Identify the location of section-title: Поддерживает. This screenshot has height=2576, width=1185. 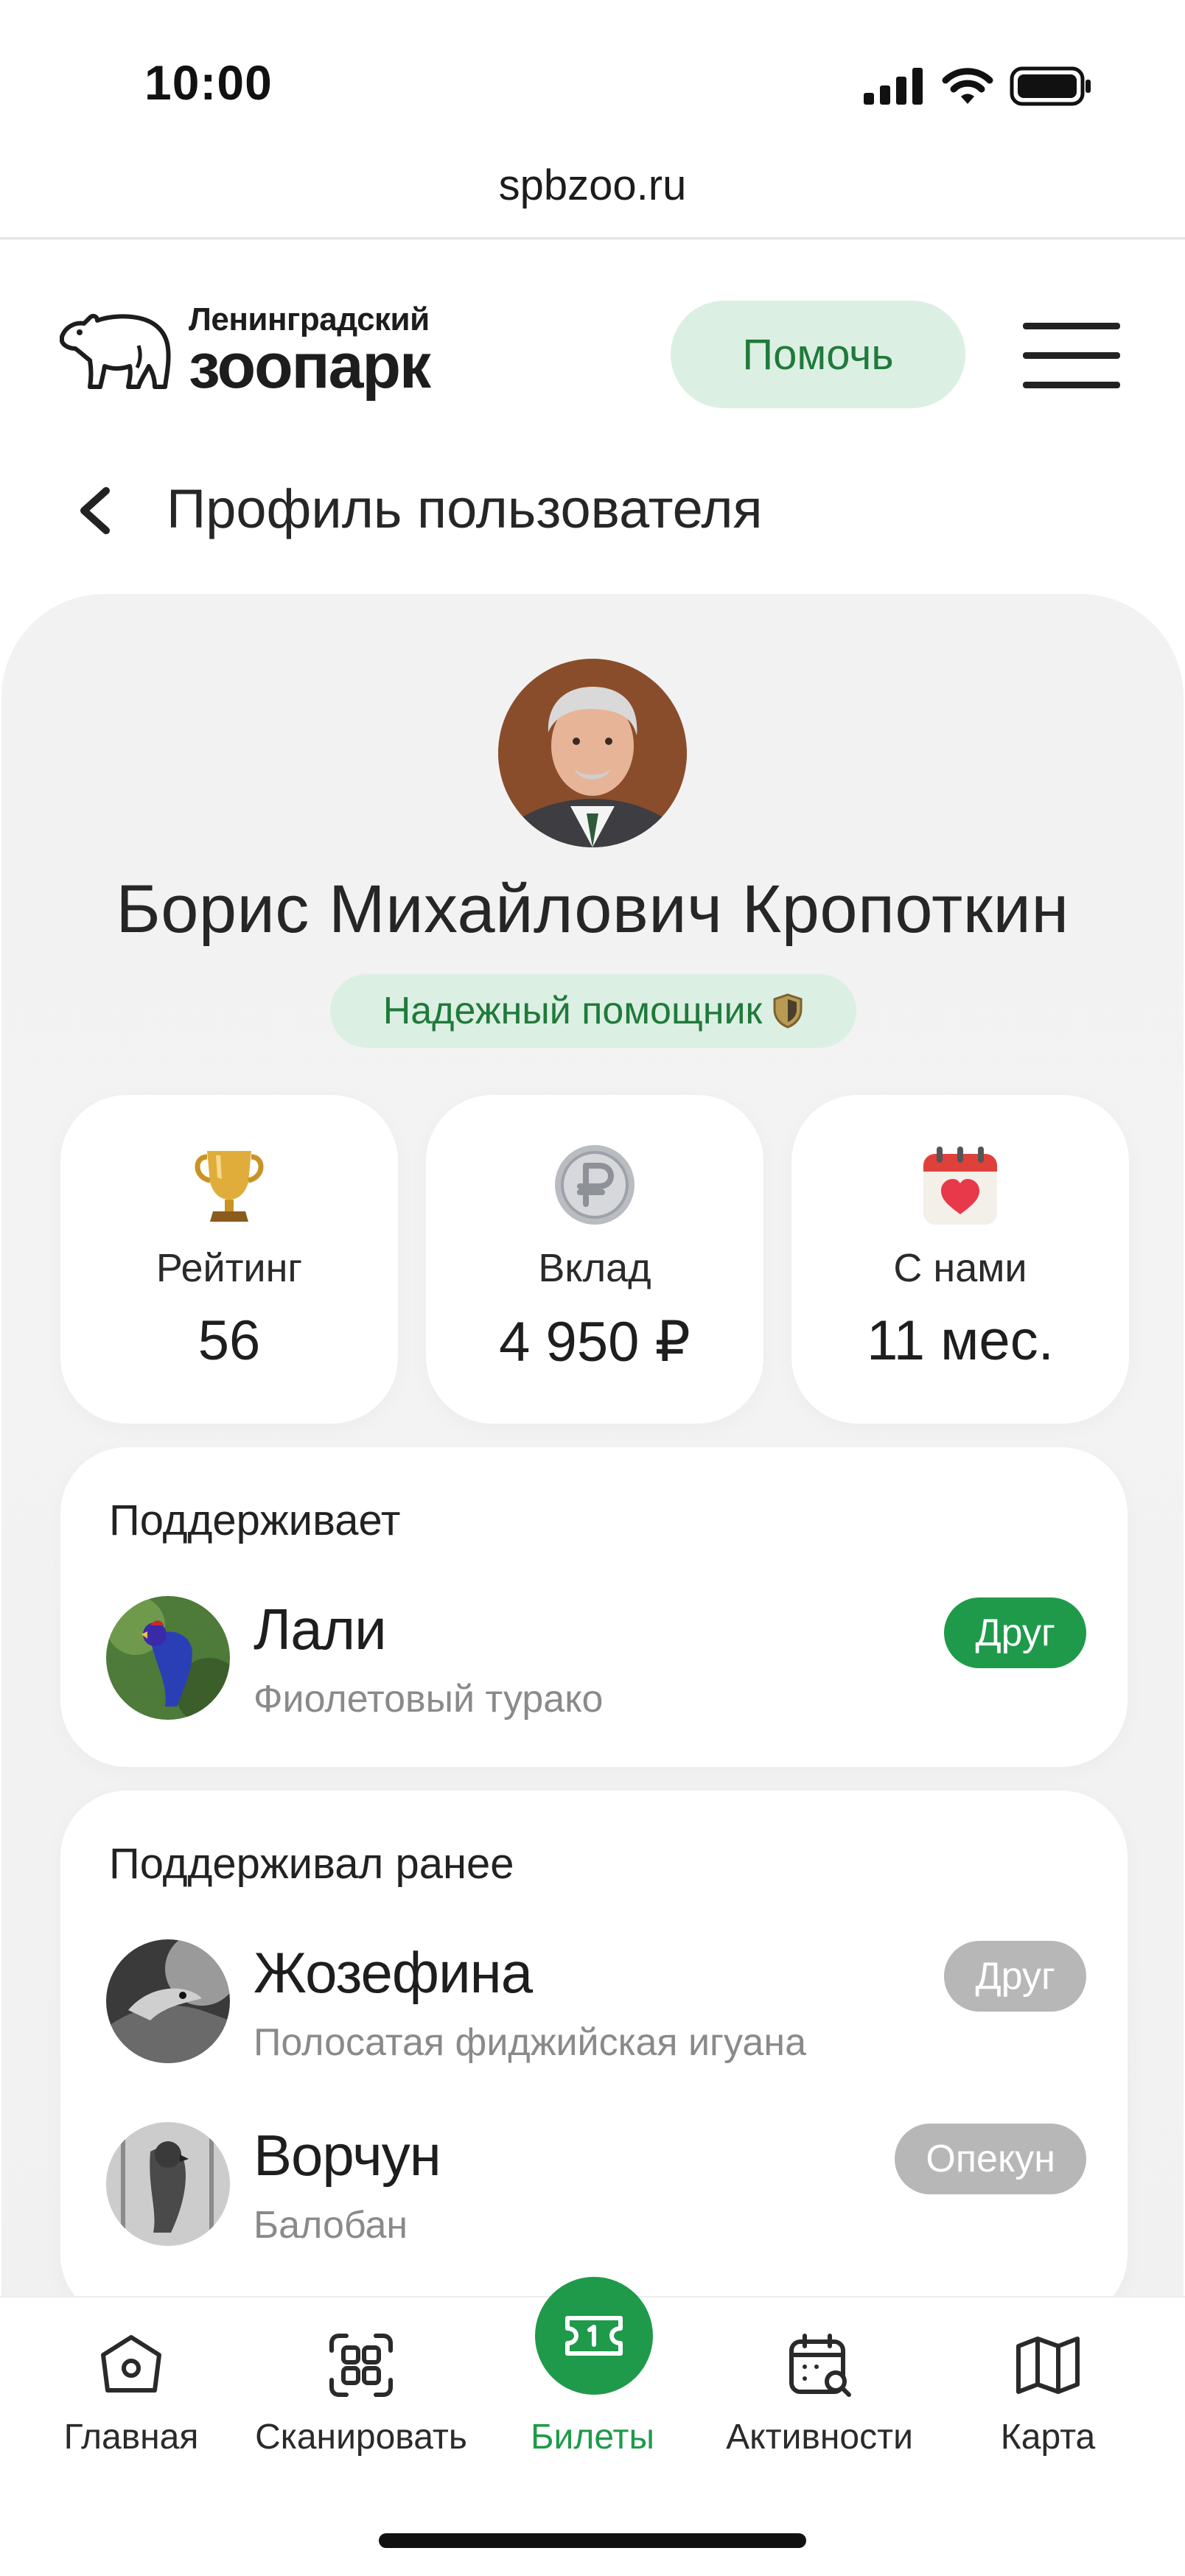
(255, 1520).